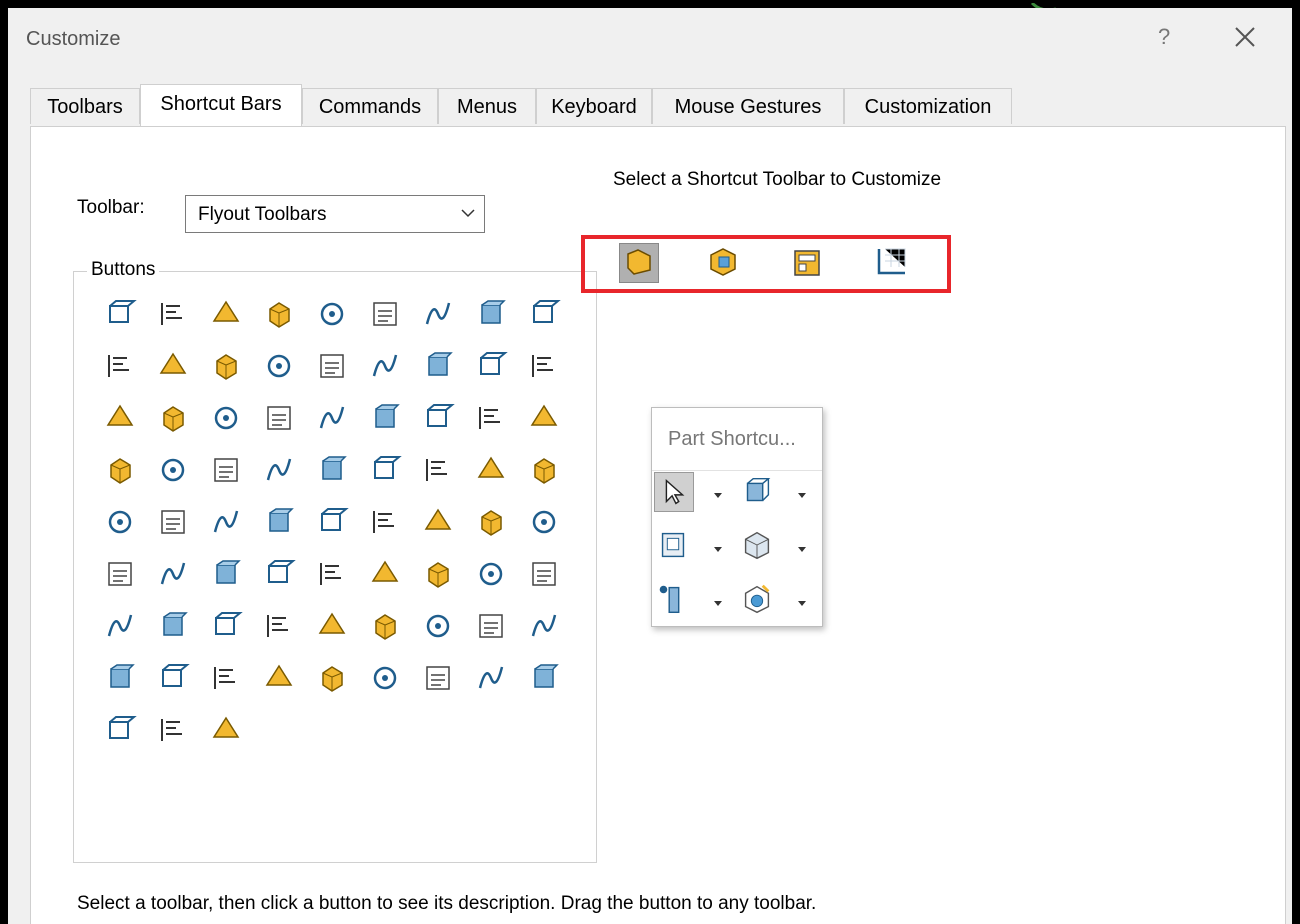 The image size is (1300, 924). I want to click on component-icon, so click(173, 626).